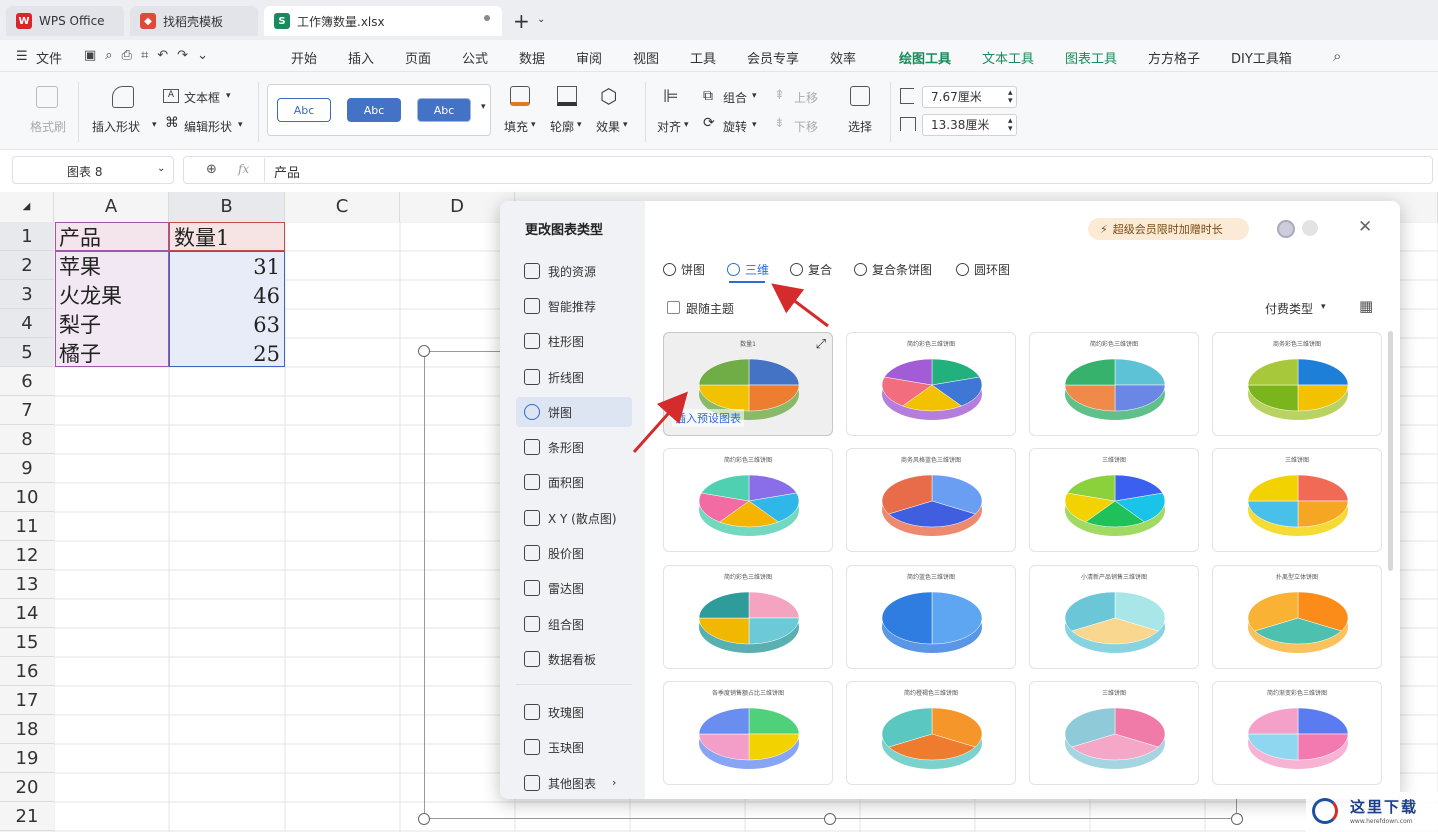  What do you see at coordinates (457, 207) in the screenshot?
I see `col-header-d: D` at bounding box center [457, 207].